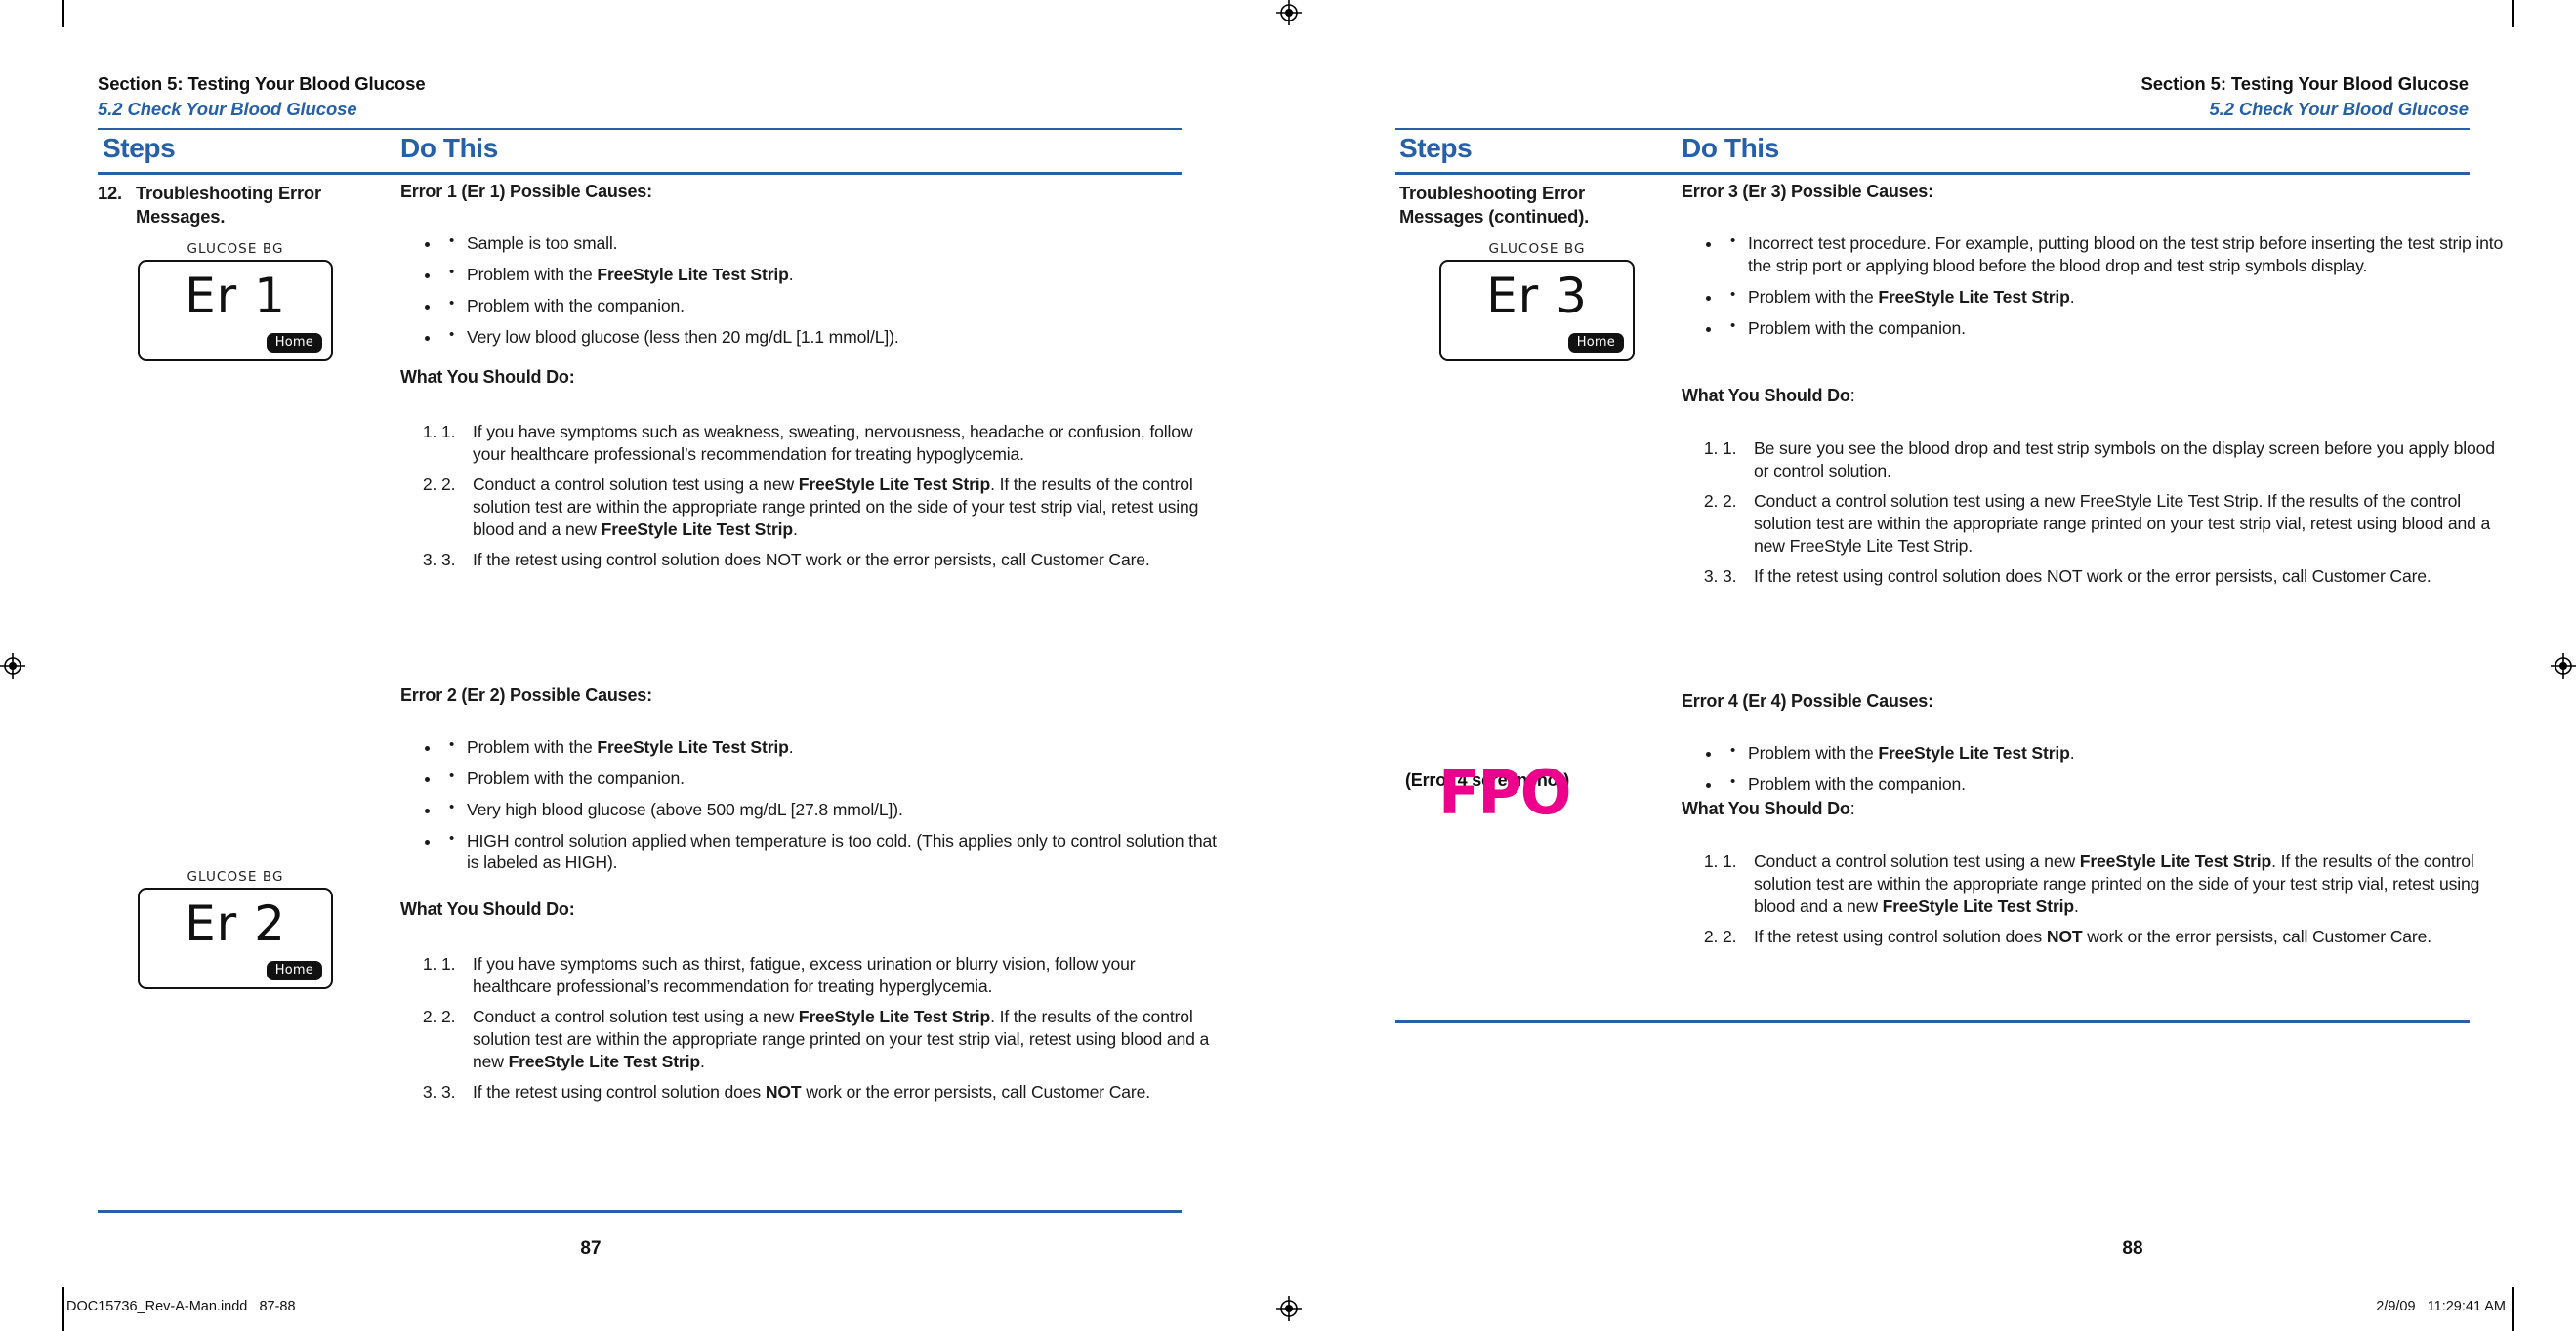 Image resolution: width=2576 pixels, height=1331 pixels. I want to click on error1-heading: Error 1 (Er 1) Possible Causes:, so click(526, 191).